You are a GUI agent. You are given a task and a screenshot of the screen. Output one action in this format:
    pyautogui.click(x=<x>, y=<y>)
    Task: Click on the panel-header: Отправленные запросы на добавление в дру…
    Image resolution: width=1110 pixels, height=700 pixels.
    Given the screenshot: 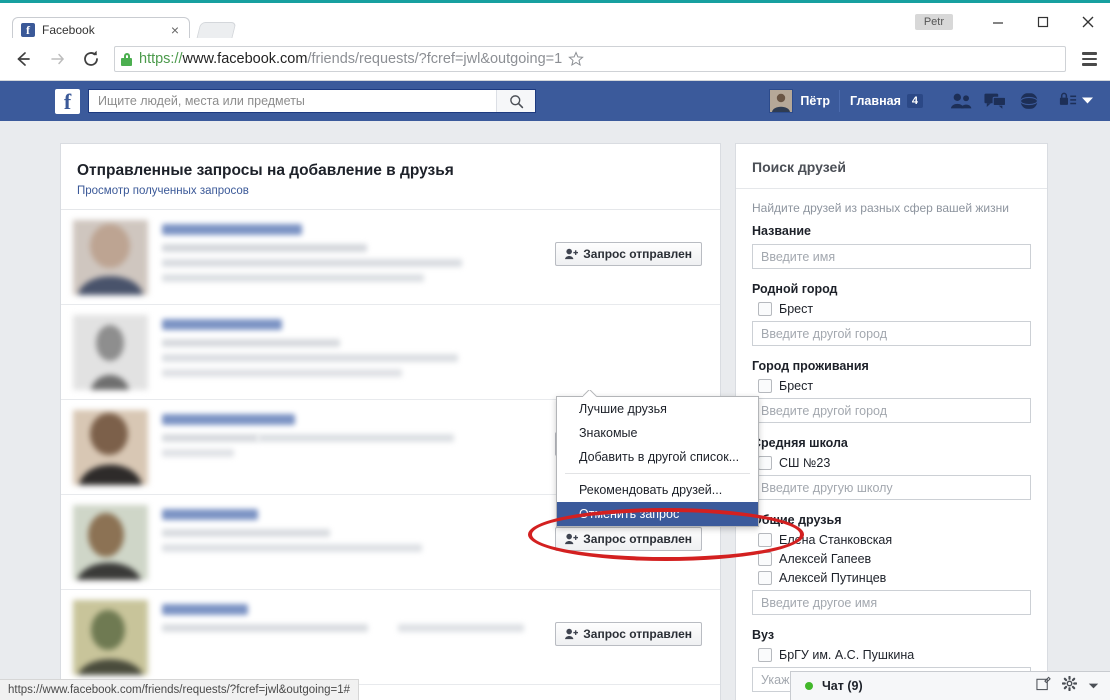 What is the action you would take?
    pyautogui.click(x=390, y=176)
    